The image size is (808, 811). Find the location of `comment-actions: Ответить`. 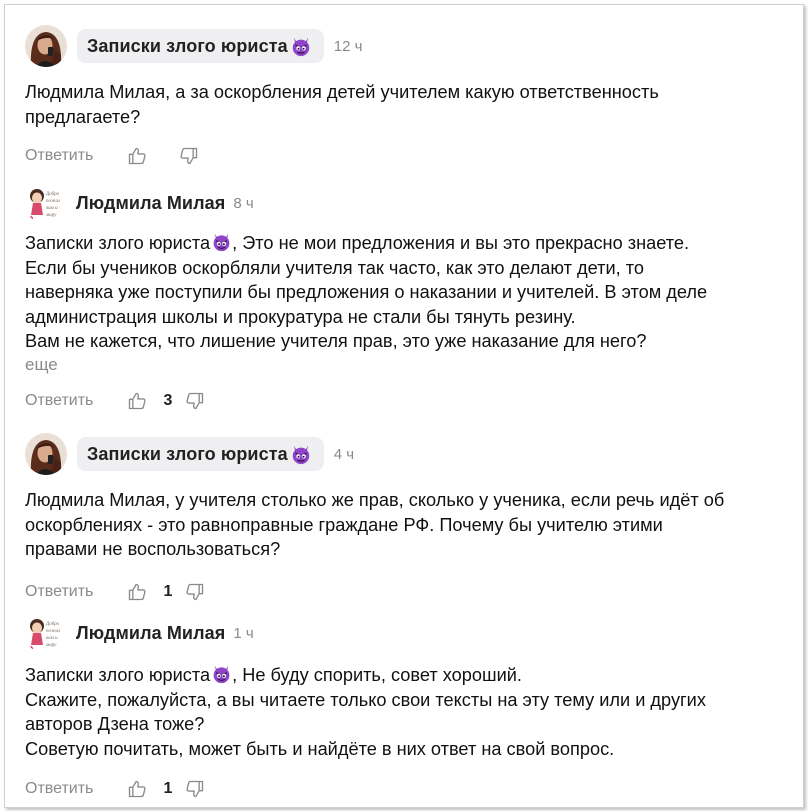

comment-actions: Ответить is located at coordinates (407, 156).